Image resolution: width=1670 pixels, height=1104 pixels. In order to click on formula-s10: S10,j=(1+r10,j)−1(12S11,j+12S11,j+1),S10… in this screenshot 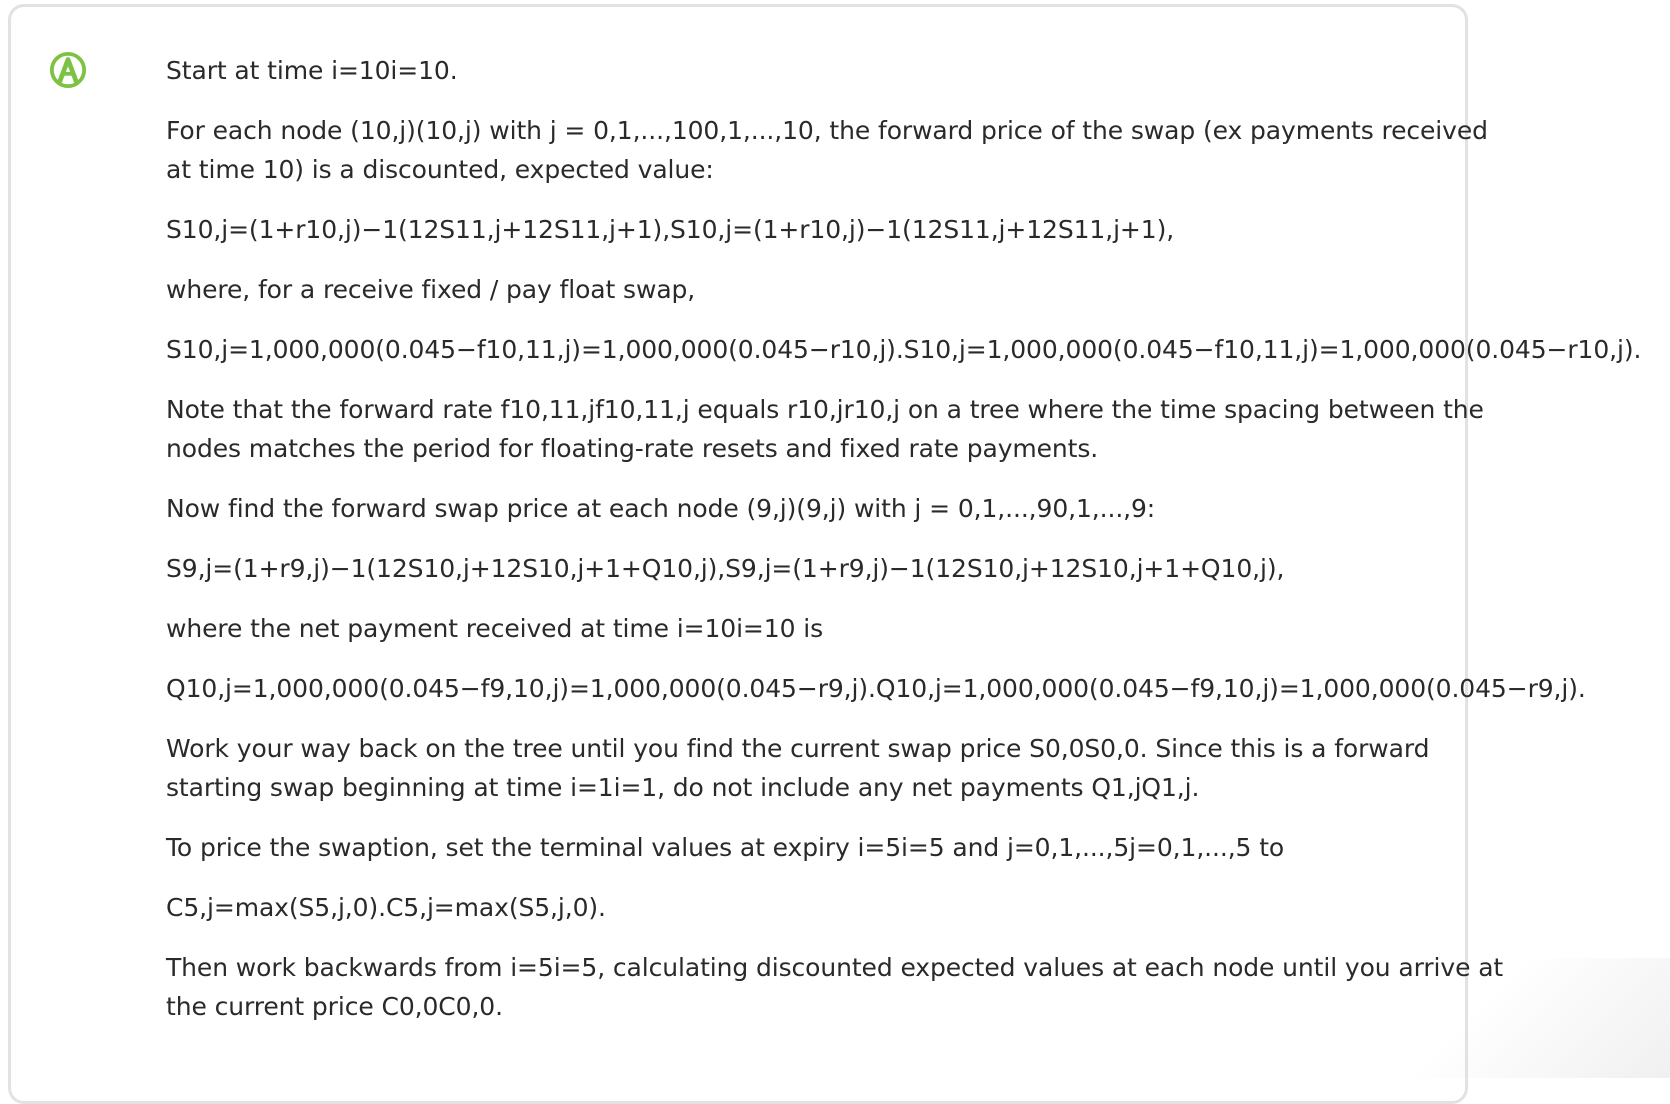, I will do `click(670, 229)`.